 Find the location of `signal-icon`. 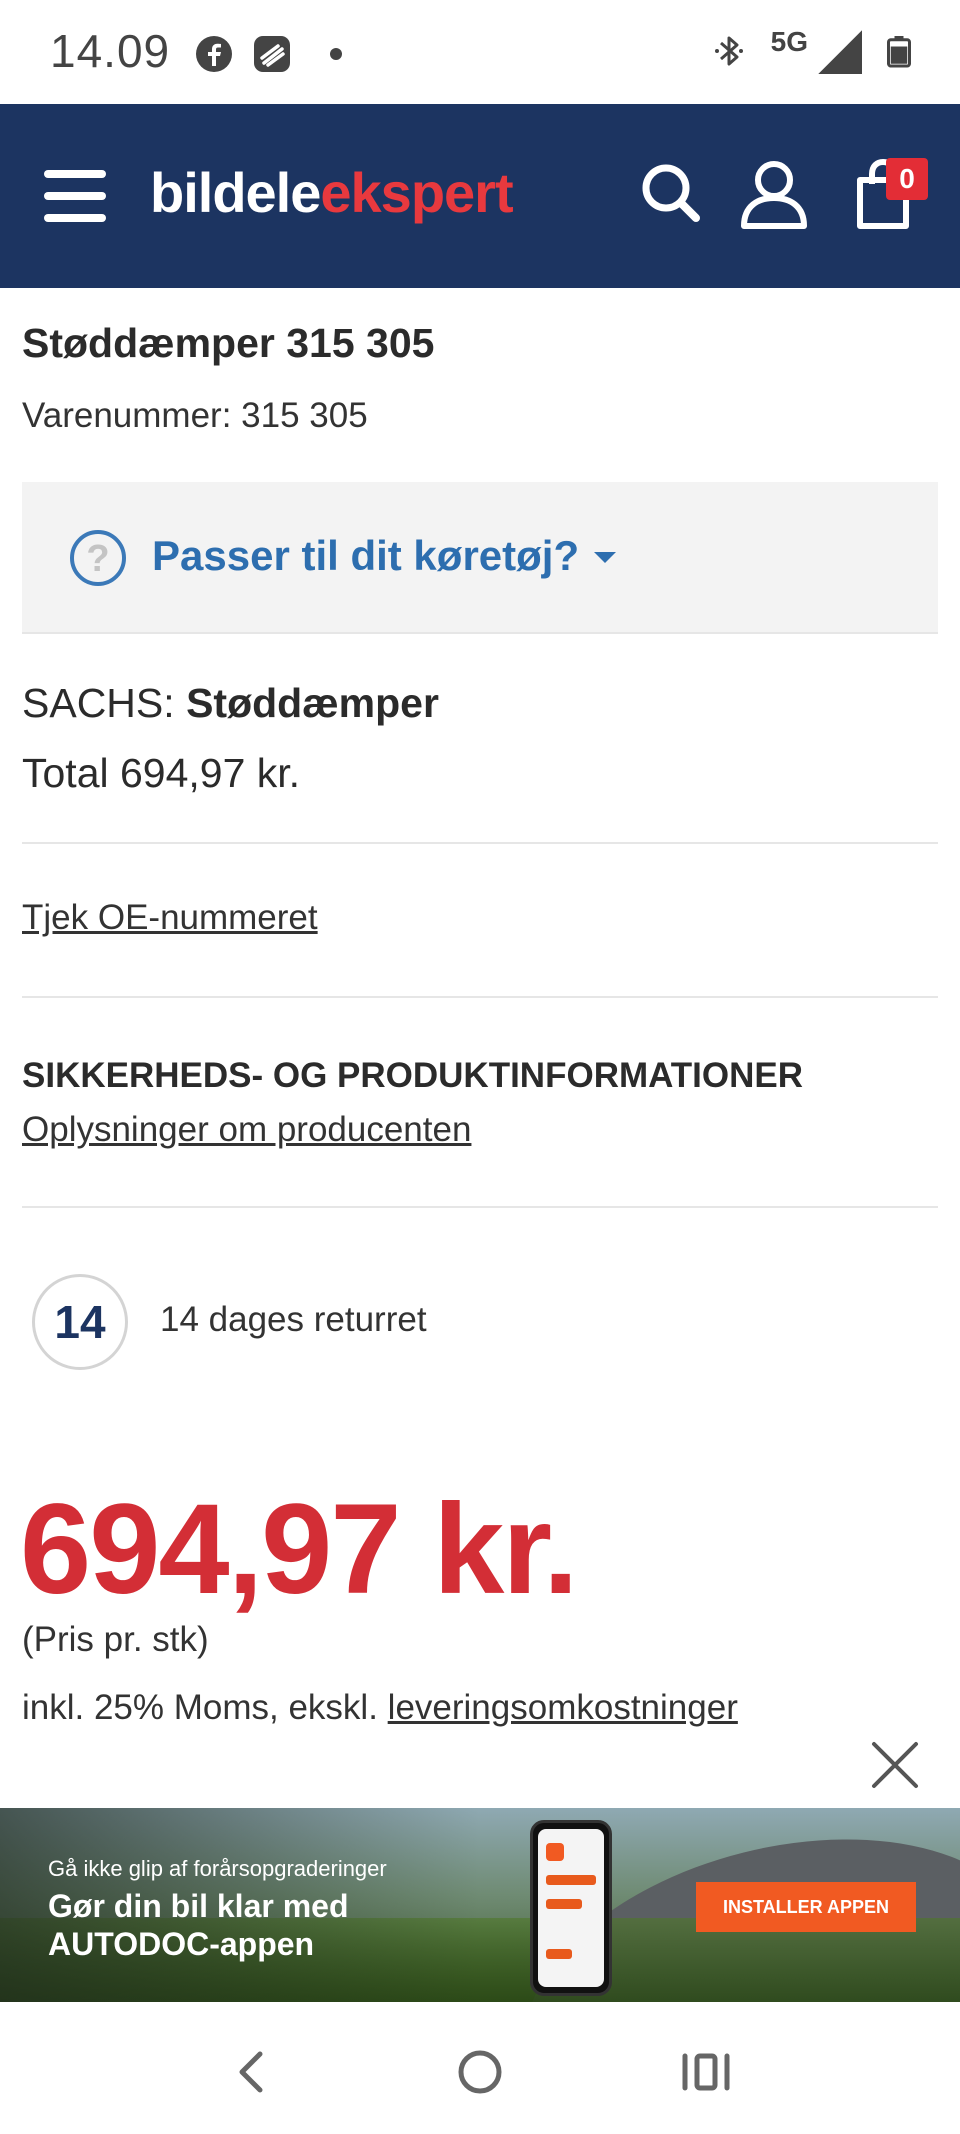

signal-icon is located at coordinates (840, 52).